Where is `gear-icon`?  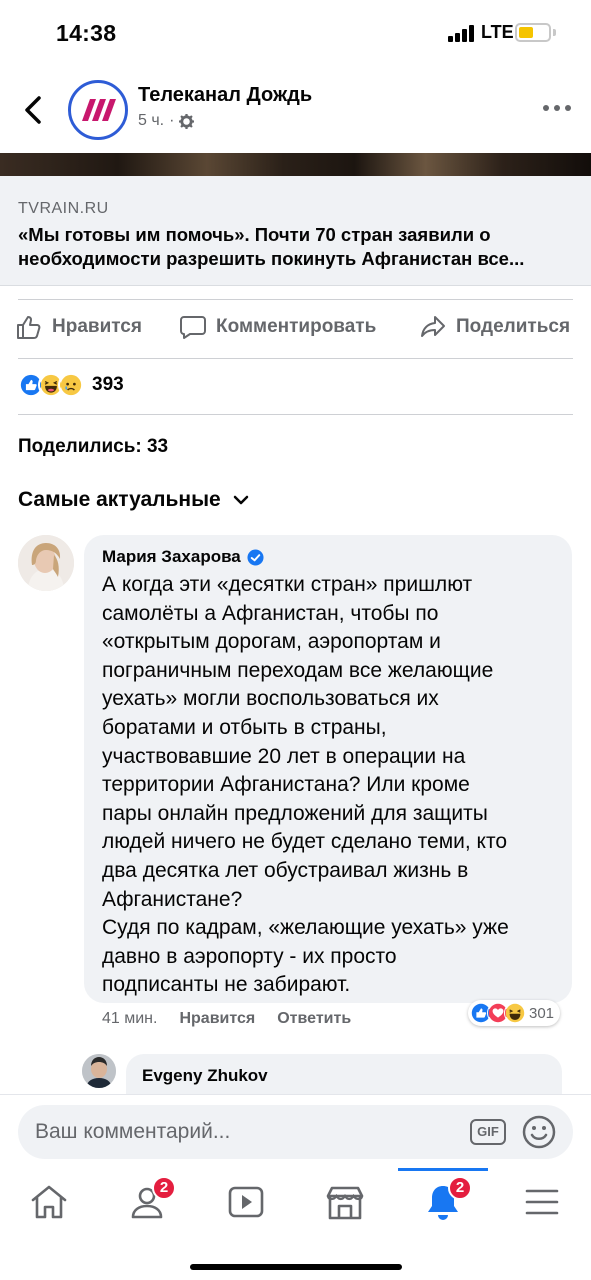 gear-icon is located at coordinates (187, 121).